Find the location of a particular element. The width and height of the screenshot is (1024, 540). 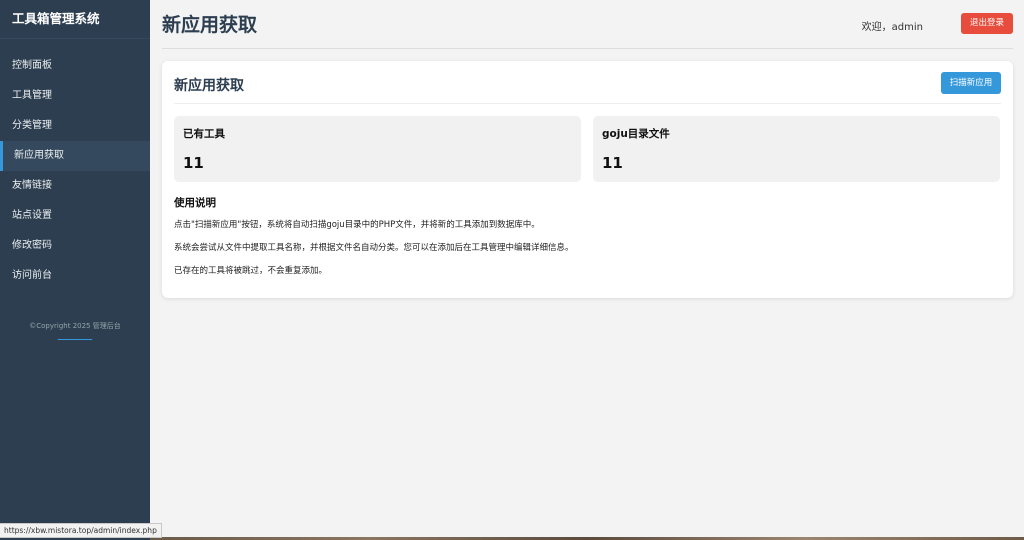

status-bar-url: https://xbw.mistora.top/admin/index.php is located at coordinates (81, 530).